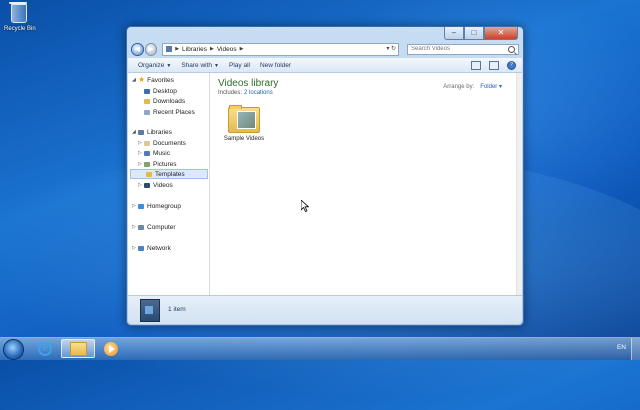 The height and width of the screenshot is (410, 640). I want to click on windows-explorer-icon, so click(78, 348).